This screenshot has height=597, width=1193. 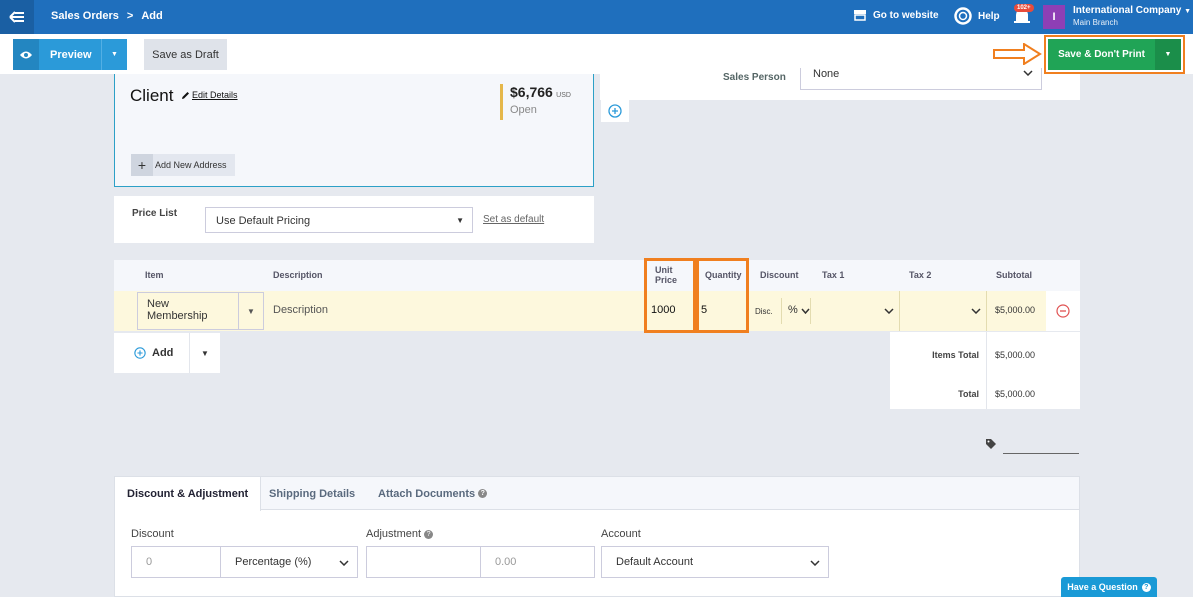 I want to click on header-subtotal: Subtotal, so click(x=1014, y=275).